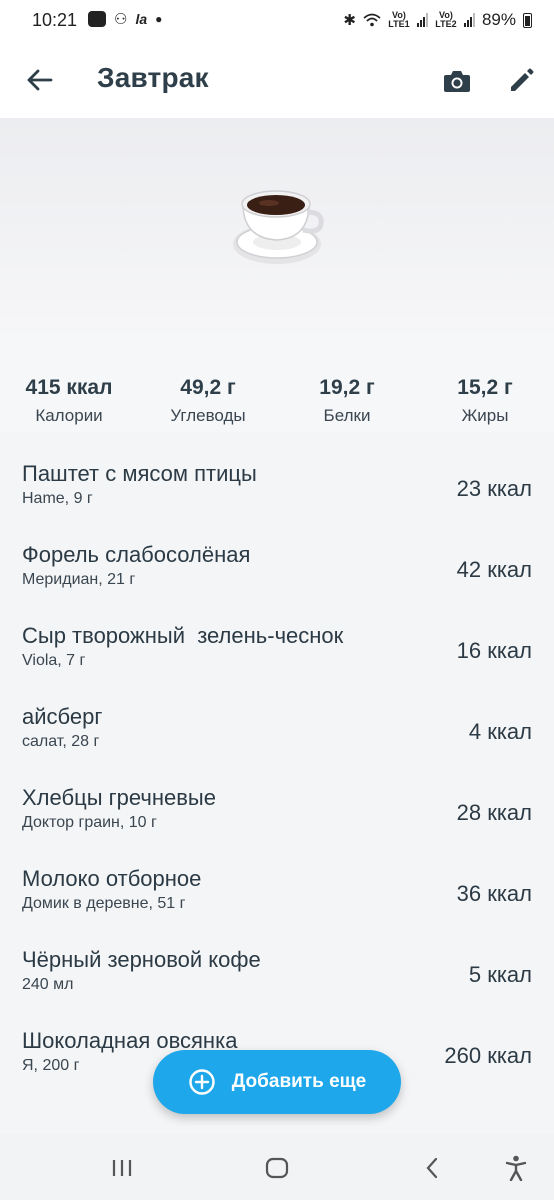 This screenshot has width=554, height=1200. What do you see at coordinates (494, 893) in the screenshot?
I see `food-calories: 36 ккал` at bounding box center [494, 893].